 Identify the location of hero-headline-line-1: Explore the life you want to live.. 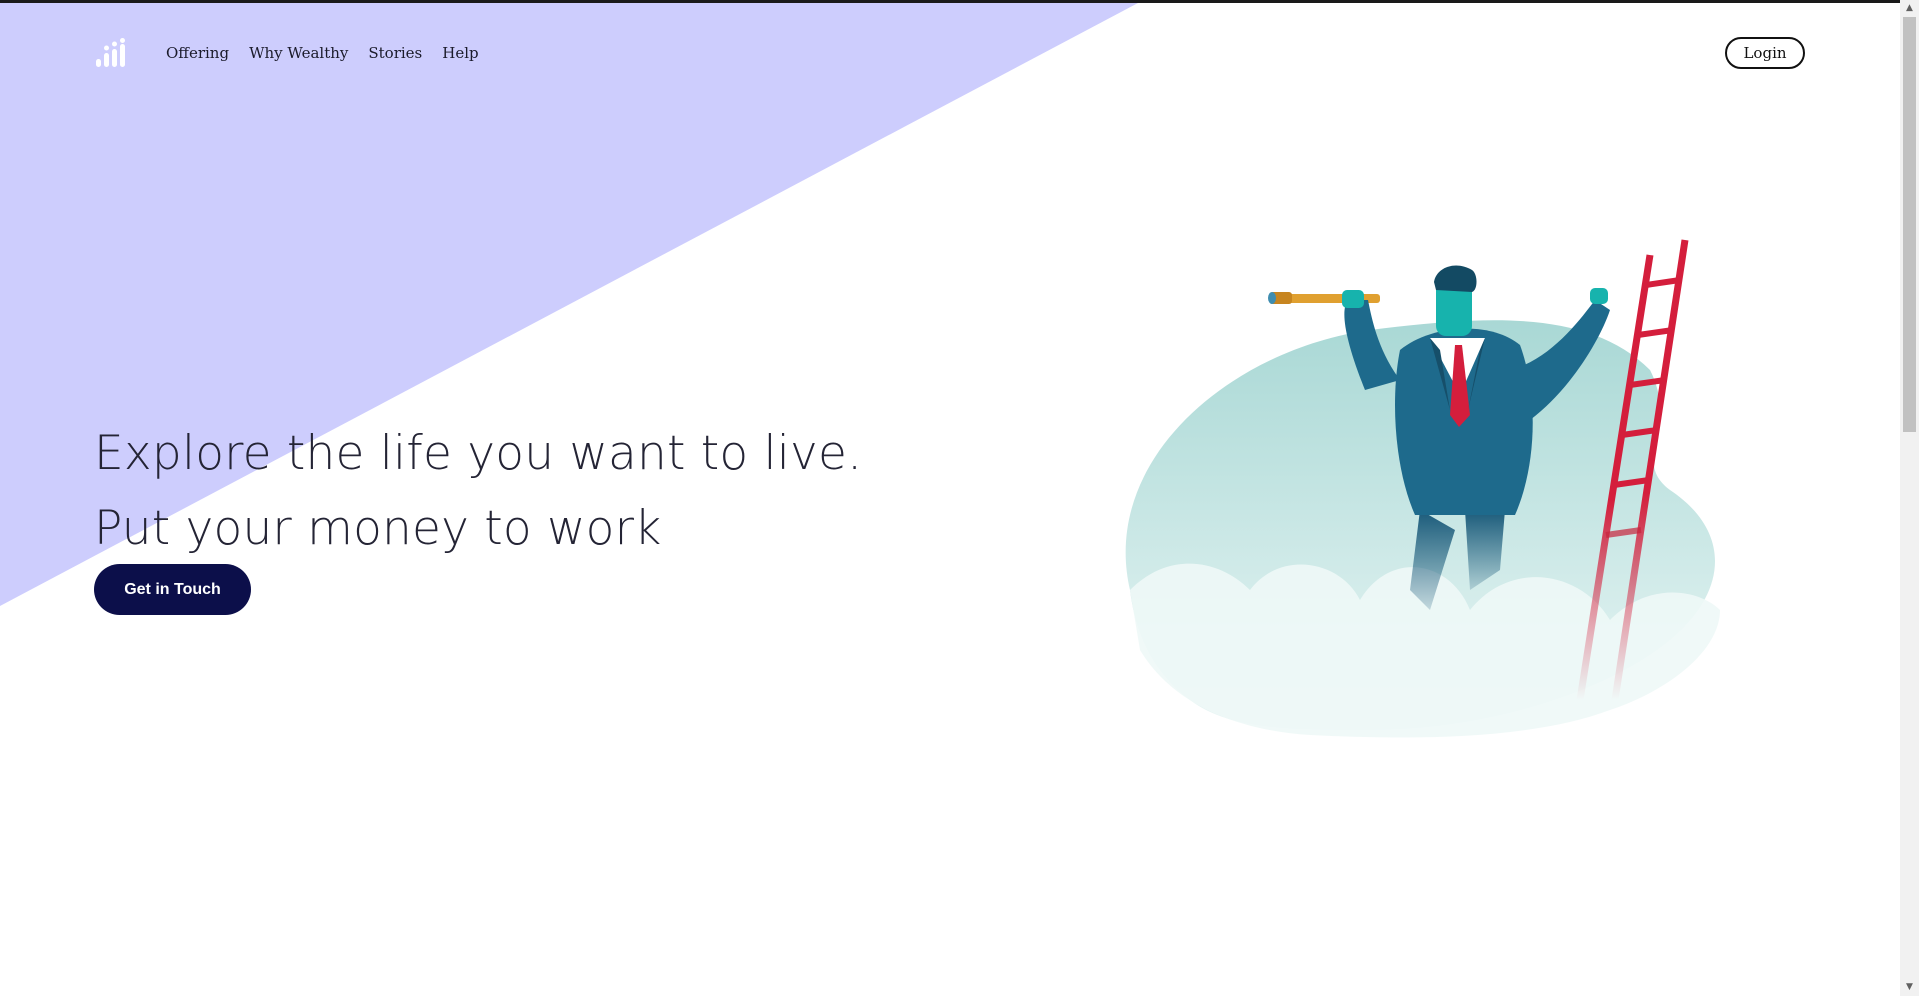
(478, 453).